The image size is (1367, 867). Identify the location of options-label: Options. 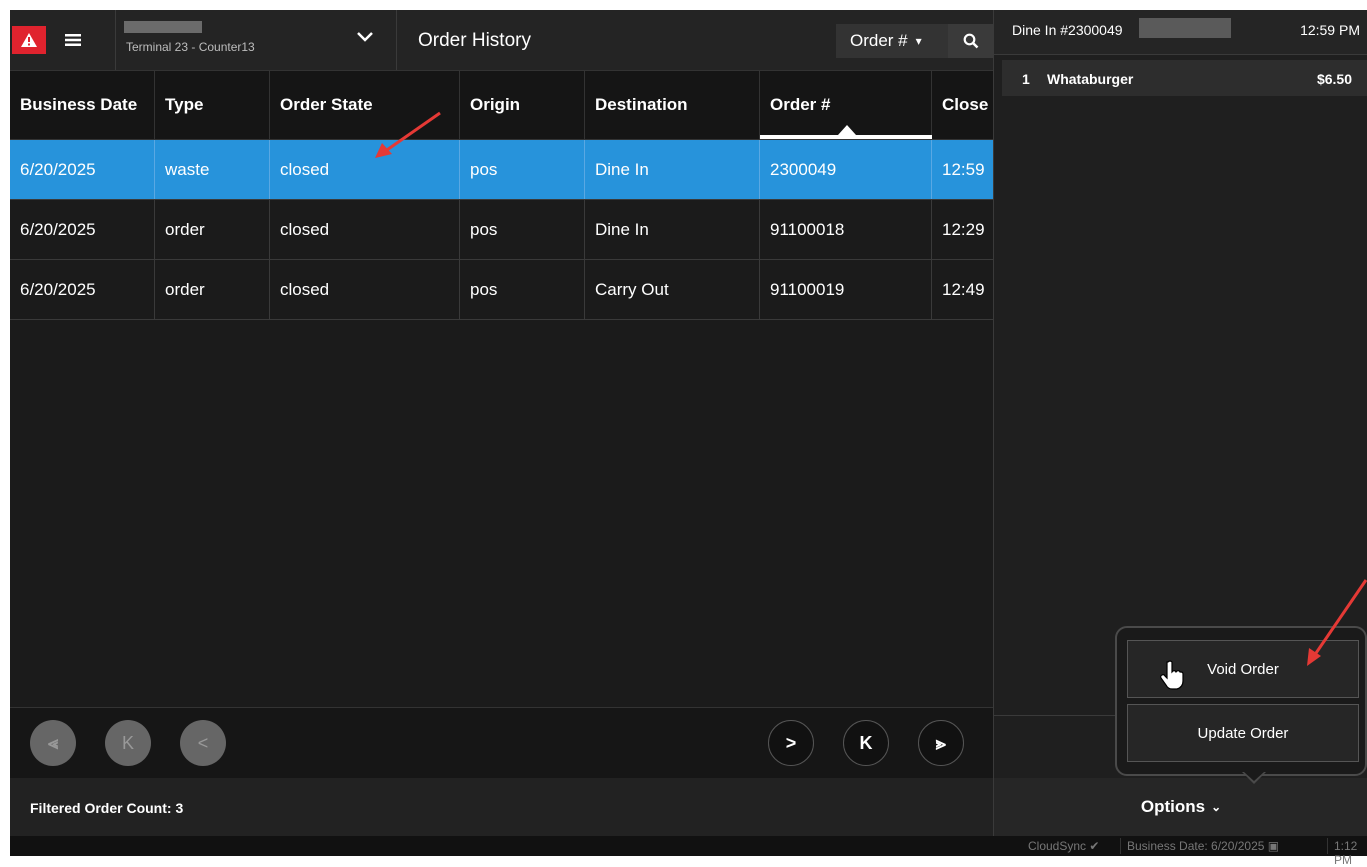
(1173, 806).